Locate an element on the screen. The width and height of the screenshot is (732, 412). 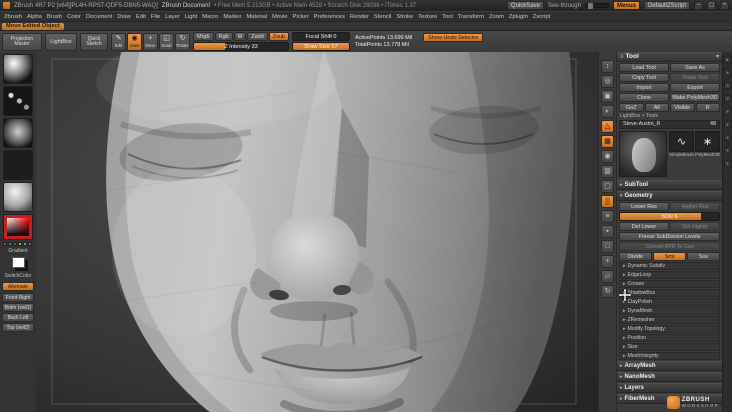
menu-item: Zoom is located at coordinates (496, 17).